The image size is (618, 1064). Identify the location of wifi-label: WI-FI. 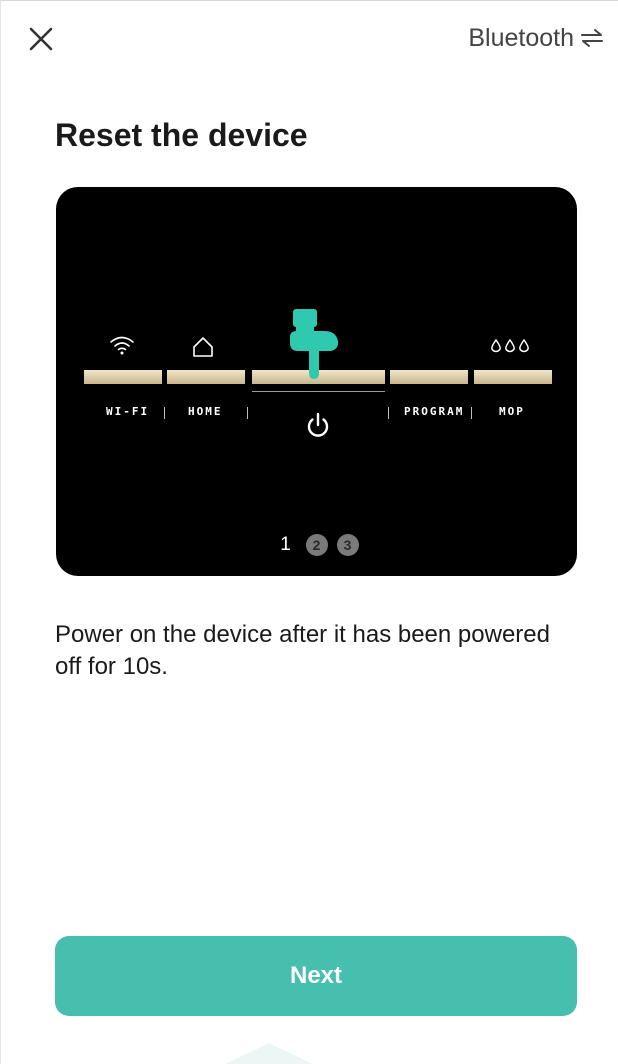
(128, 411).